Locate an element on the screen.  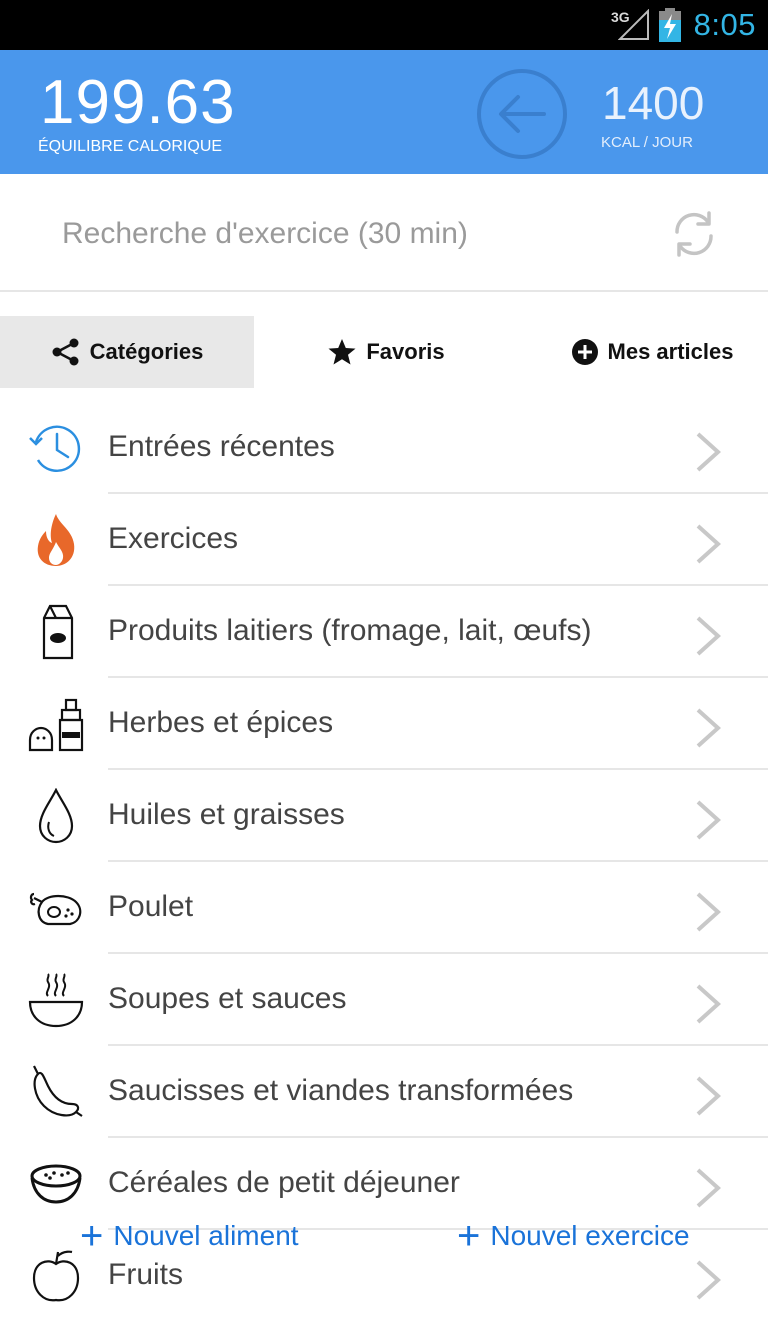
tab-categories: Catégories is located at coordinates (127, 352).